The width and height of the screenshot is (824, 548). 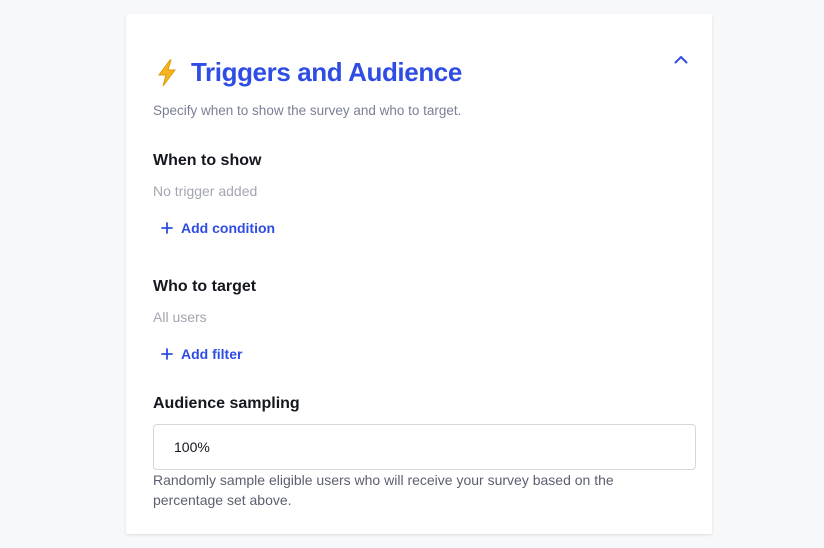 What do you see at coordinates (326, 72) in the screenshot?
I see `page-title: Triggers and Audience` at bounding box center [326, 72].